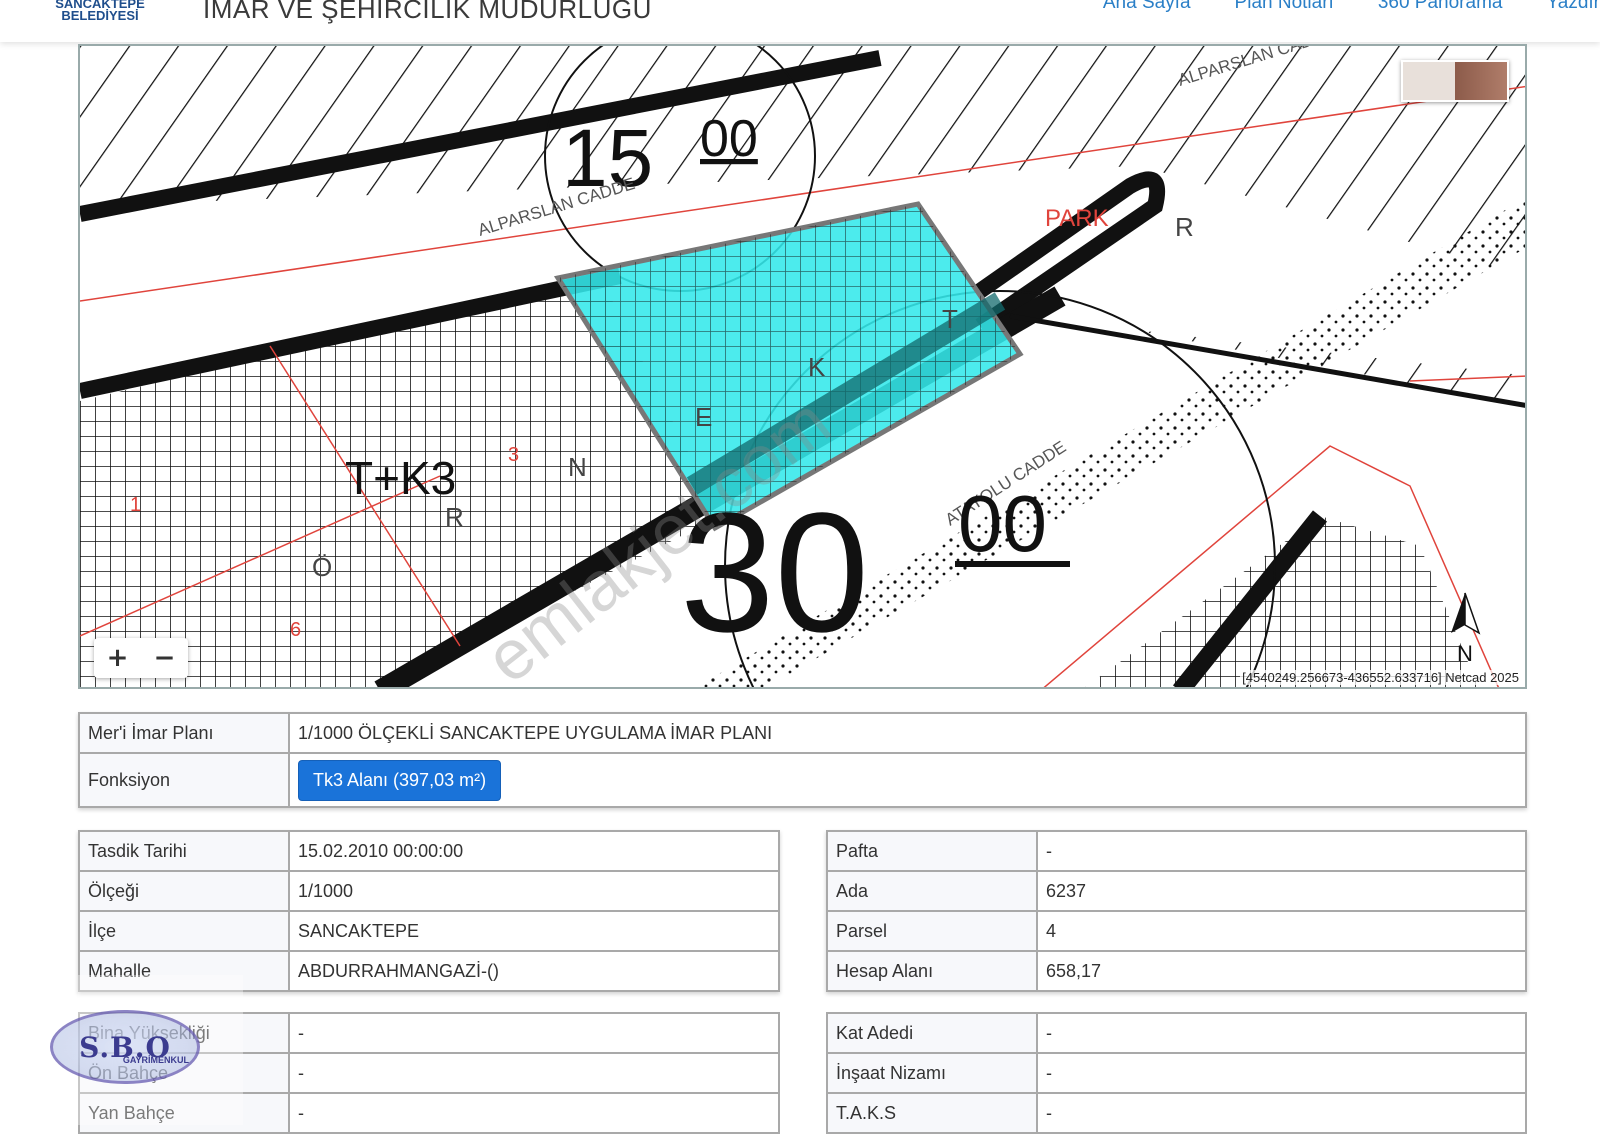 This screenshot has height=1137, width=1600. I want to click on table-row: Fonksiyon Tk3 Alanı (397,03 m²), so click(802, 780).